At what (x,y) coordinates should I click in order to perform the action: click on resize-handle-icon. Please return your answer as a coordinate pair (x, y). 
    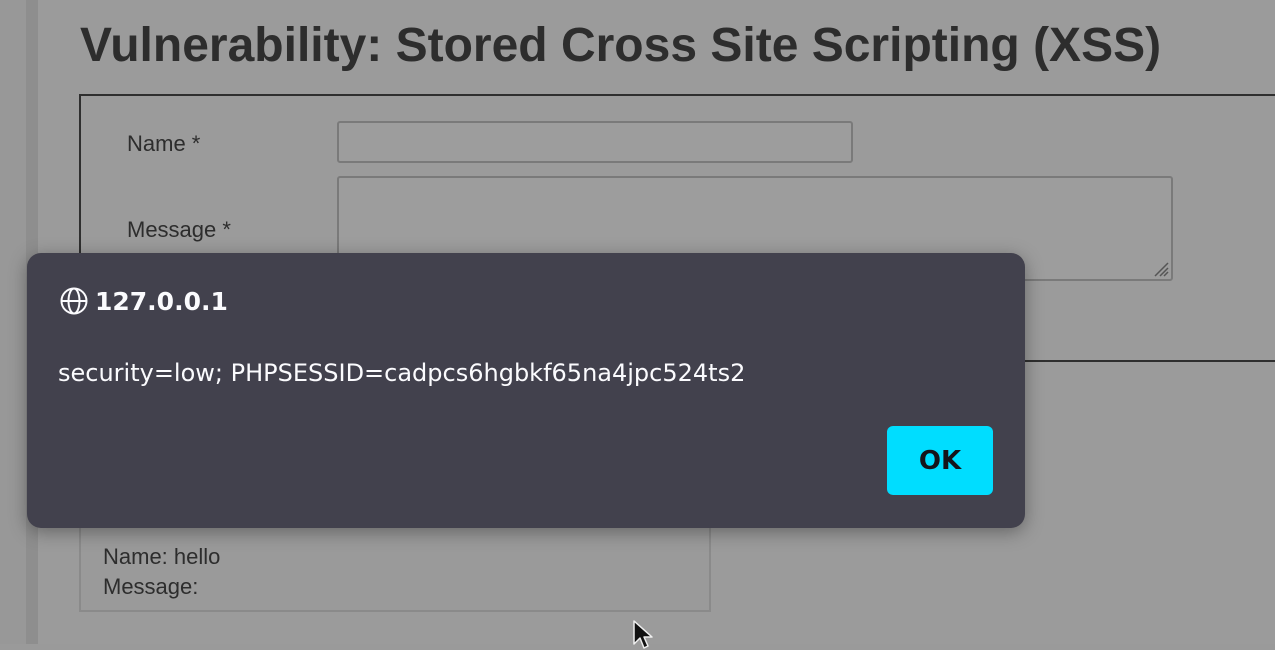
    Looking at the image, I should click on (1159, 267).